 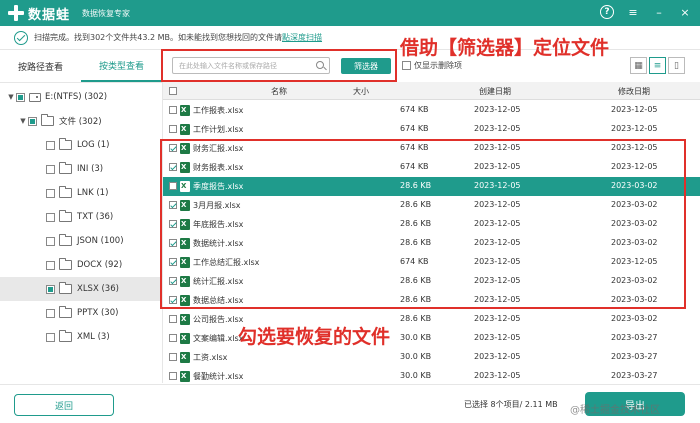 I want to click on tree-item-lnk: LNK (1), so click(x=81, y=193).